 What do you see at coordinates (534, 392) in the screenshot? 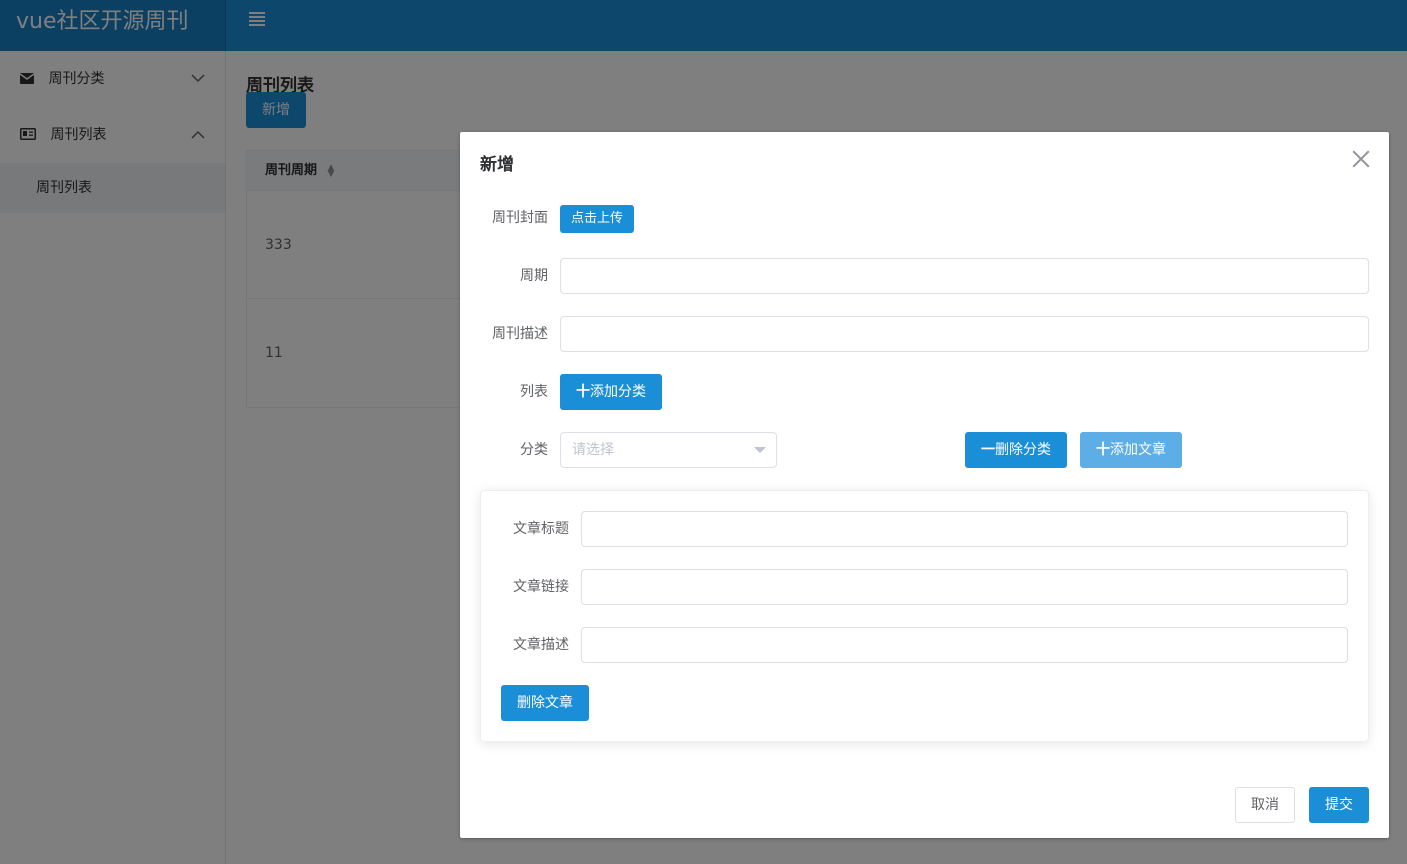
I see `list-label: 列表` at bounding box center [534, 392].